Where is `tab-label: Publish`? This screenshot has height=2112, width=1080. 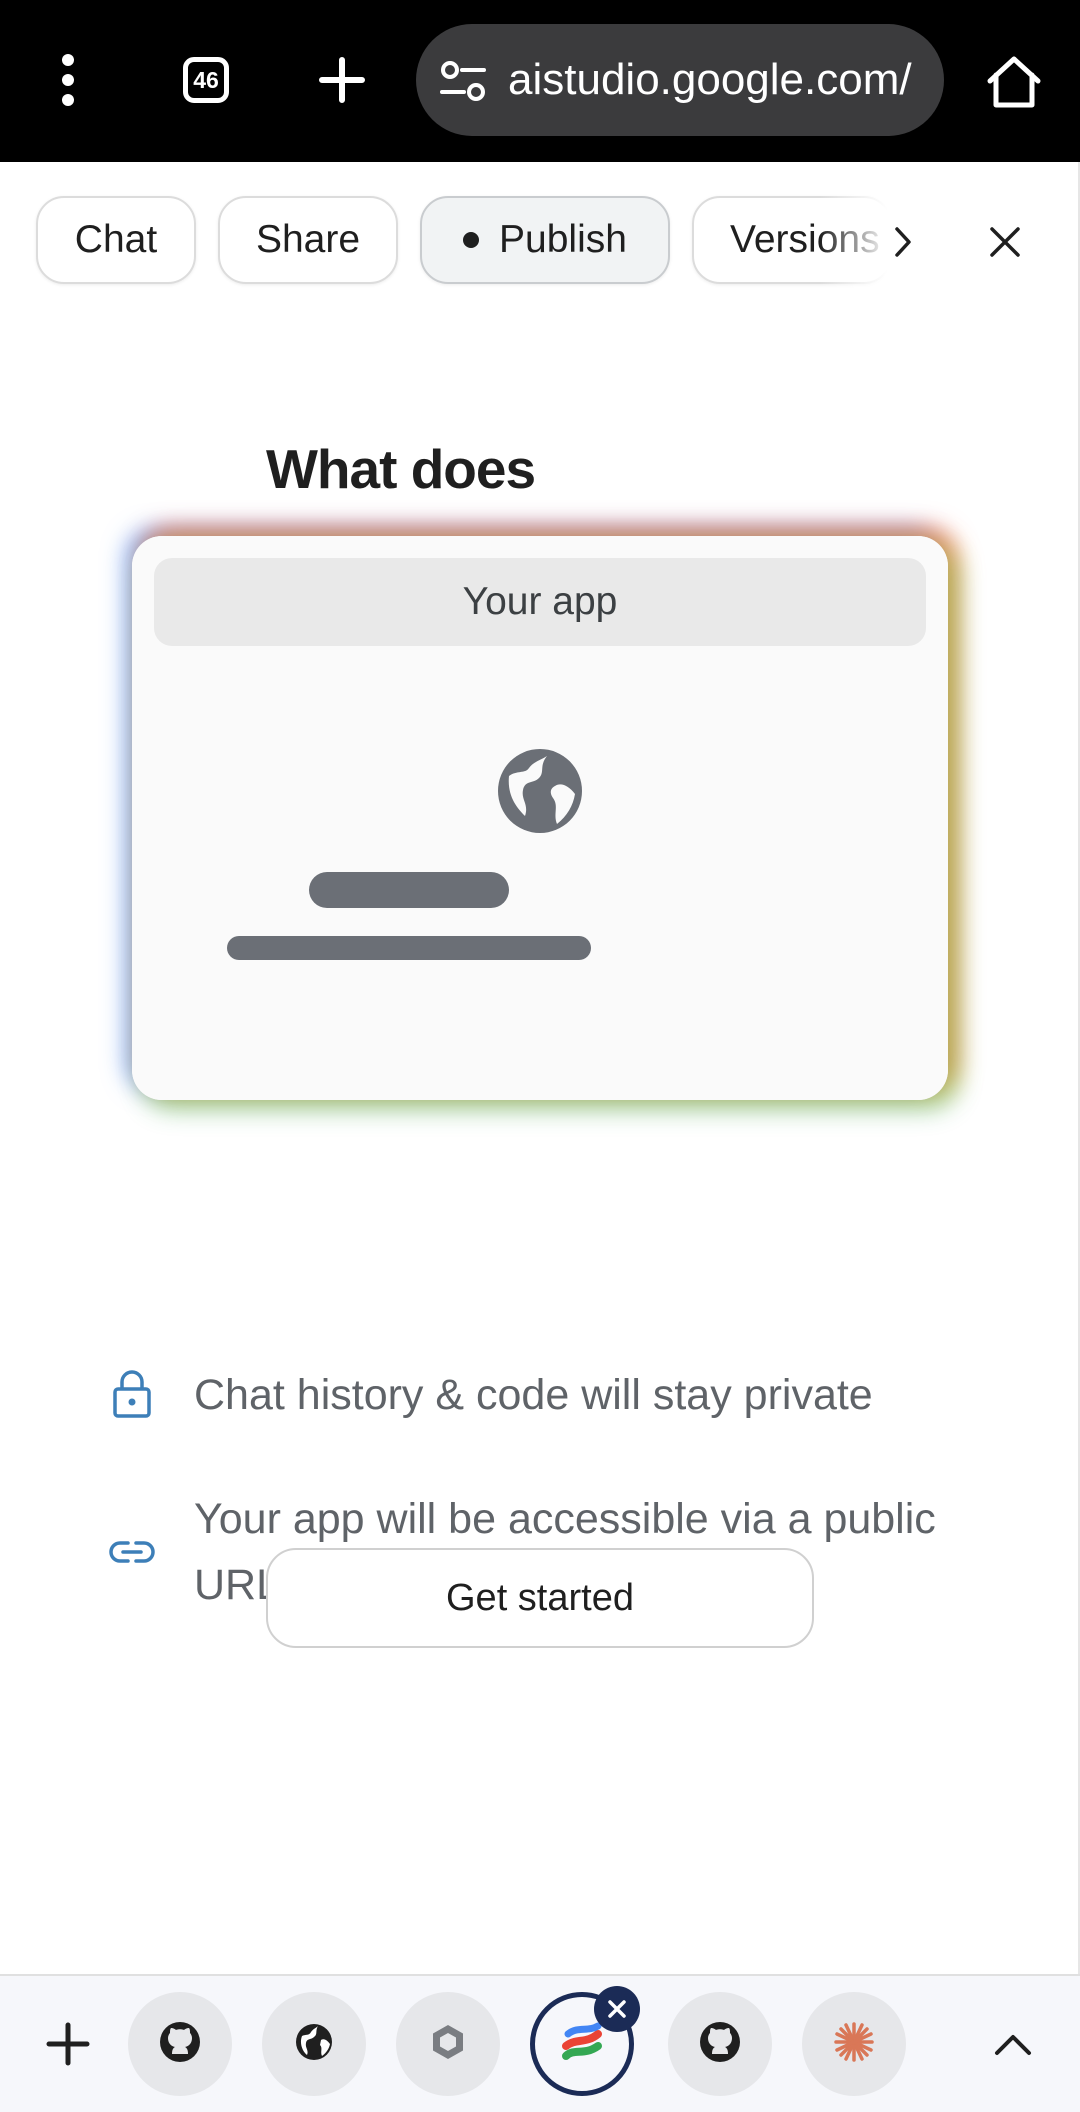
tab-label: Publish is located at coordinates (563, 239).